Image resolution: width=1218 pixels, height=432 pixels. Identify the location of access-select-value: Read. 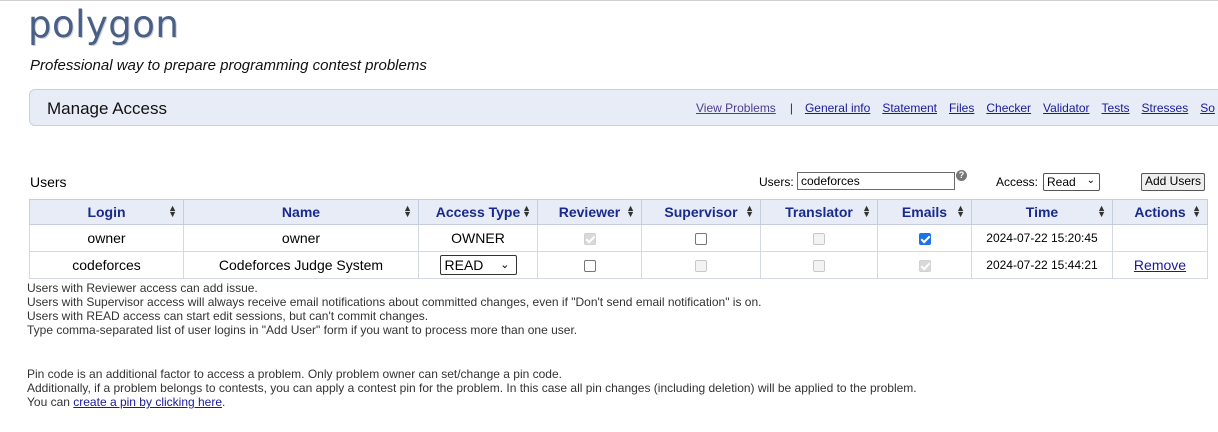
(1061, 182).